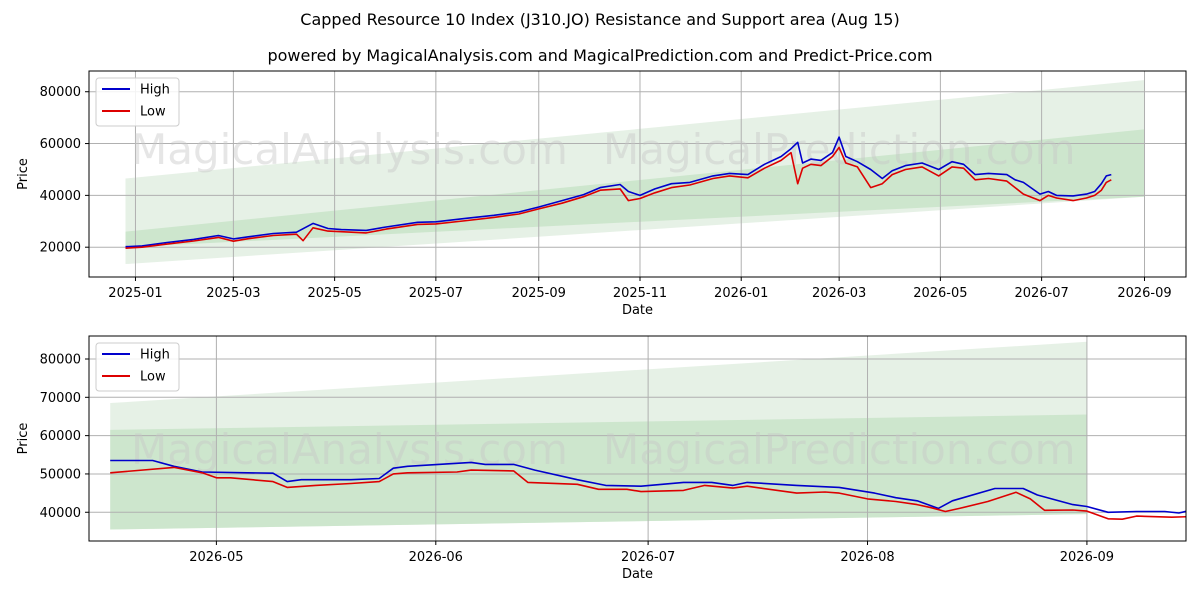 The image size is (1200, 600). Describe the element at coordinates (60, 398) in the screenshot. I see `y-tick-label: 70000` at that location.